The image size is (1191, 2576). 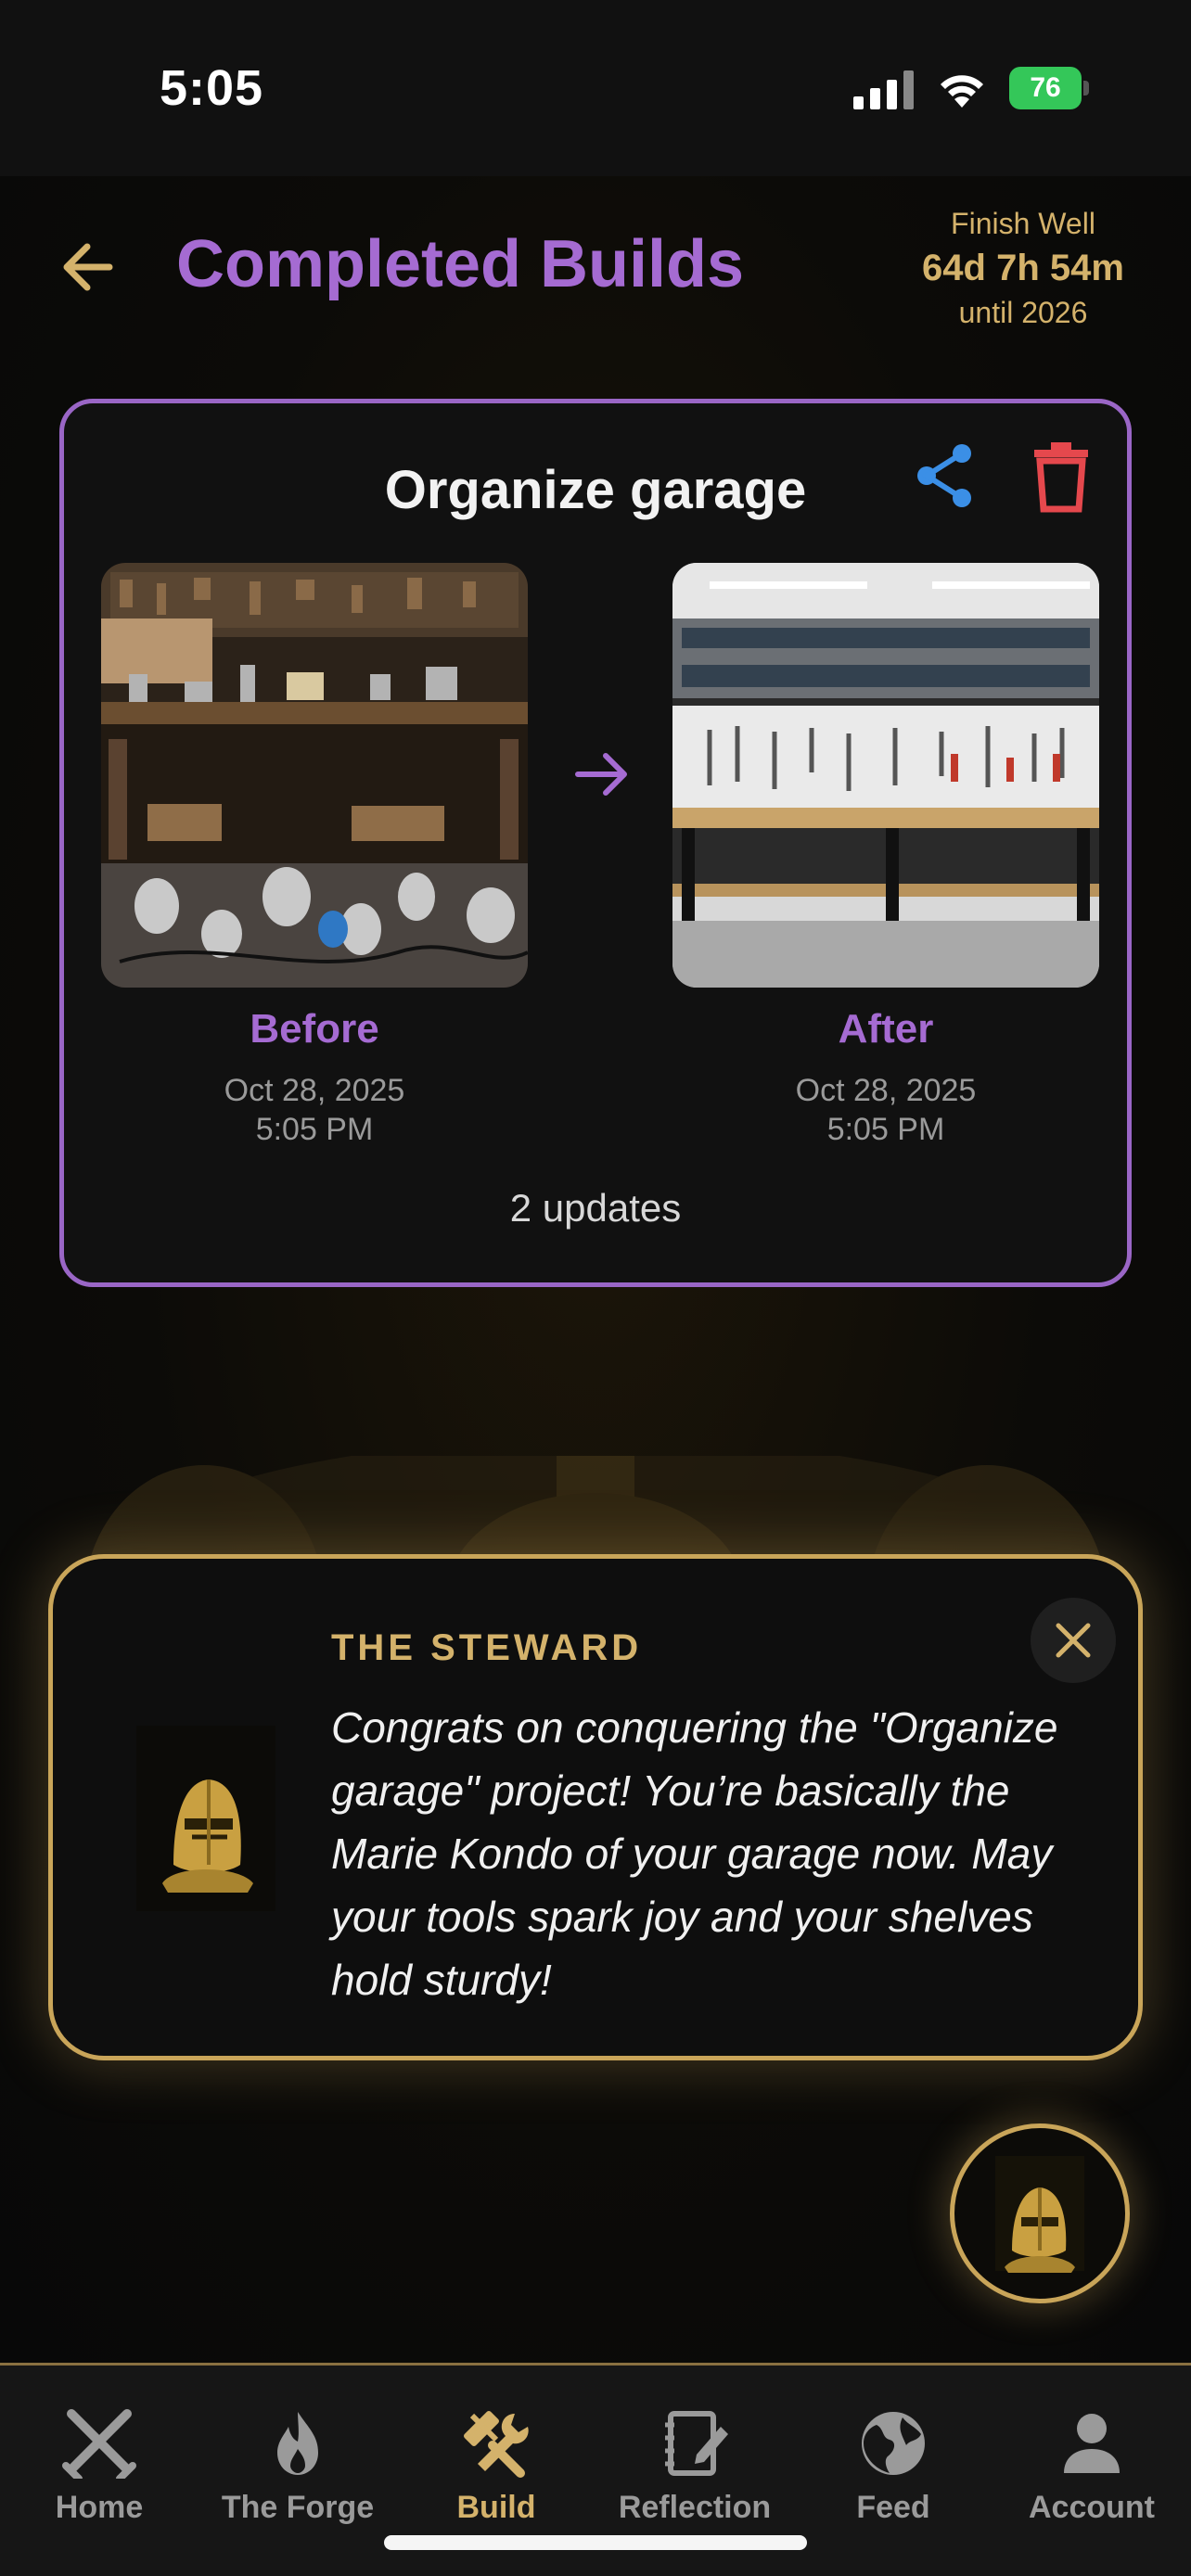 I want to click on countdown-time: 64d 7h 54m, so click(x=1023, y=268).